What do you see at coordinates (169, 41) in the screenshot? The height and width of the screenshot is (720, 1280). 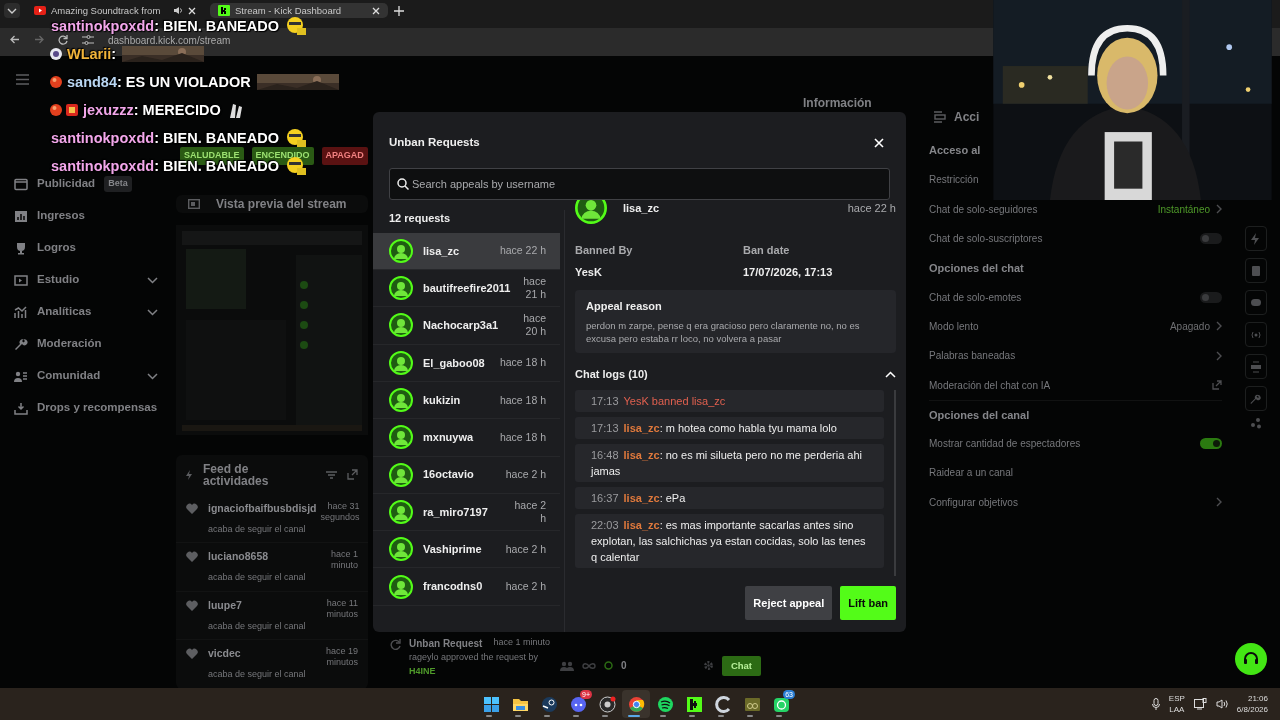 I see `url-text: dashboard.kick.com/stream` at bounding box center [169, 41].